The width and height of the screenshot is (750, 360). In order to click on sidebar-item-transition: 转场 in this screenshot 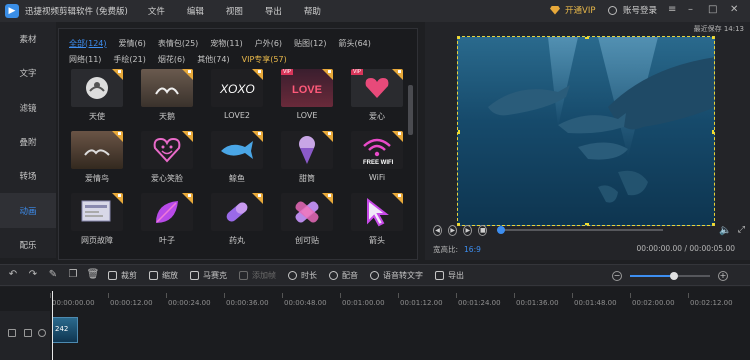, I will do `click(28, 176)`.